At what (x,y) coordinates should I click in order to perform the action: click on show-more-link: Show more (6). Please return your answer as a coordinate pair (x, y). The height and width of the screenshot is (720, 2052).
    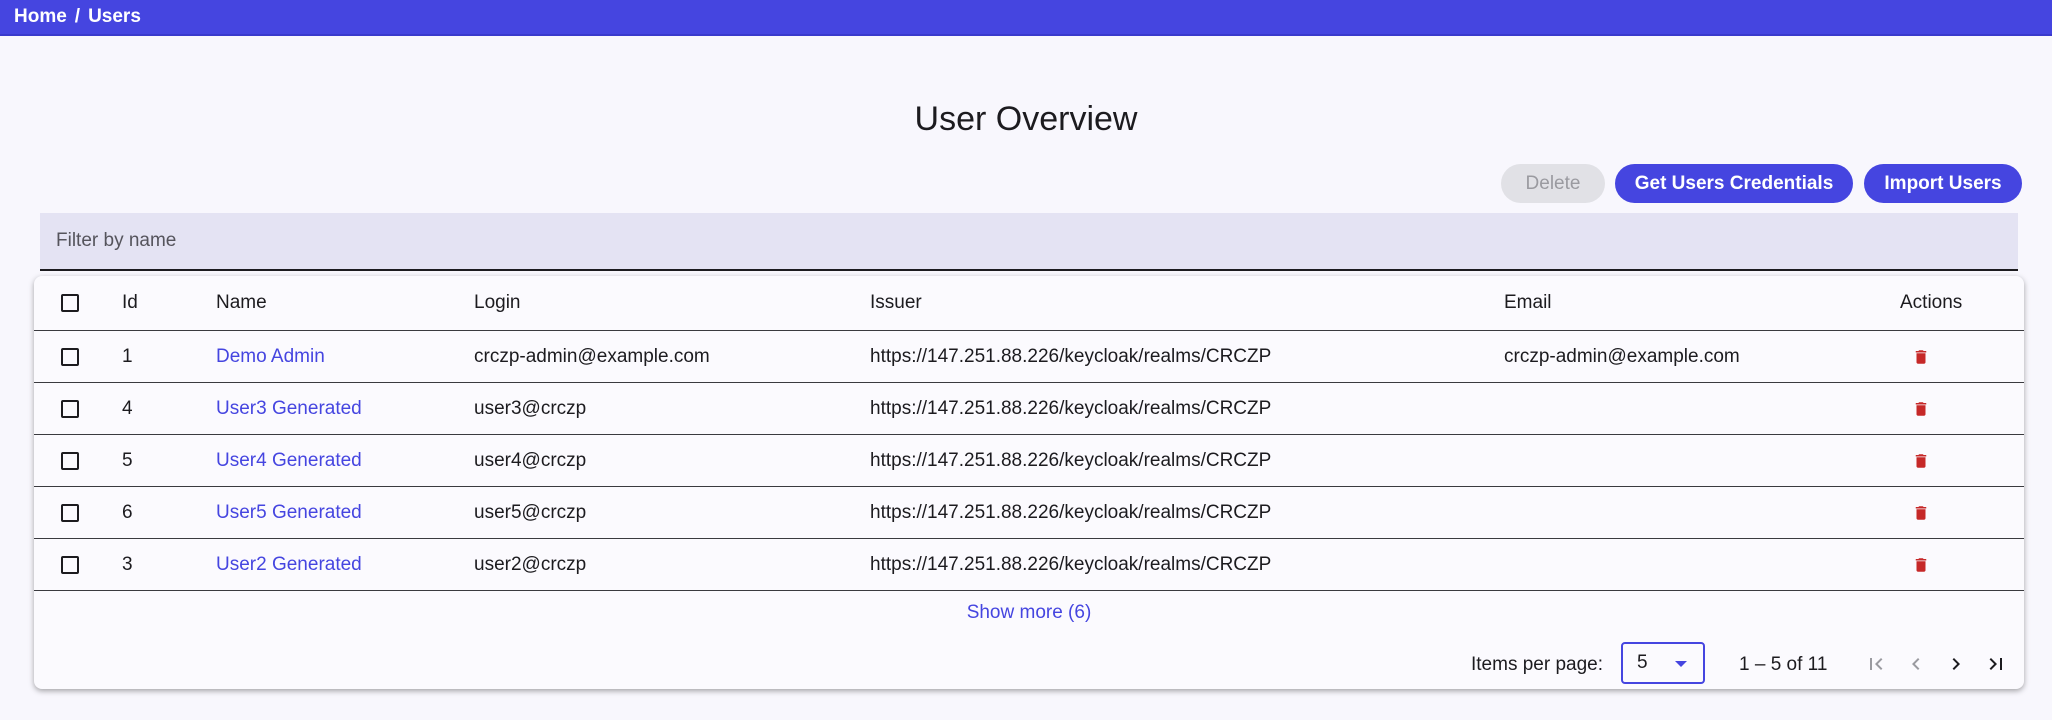
    Looking at the image, I should click on (1029, 613).